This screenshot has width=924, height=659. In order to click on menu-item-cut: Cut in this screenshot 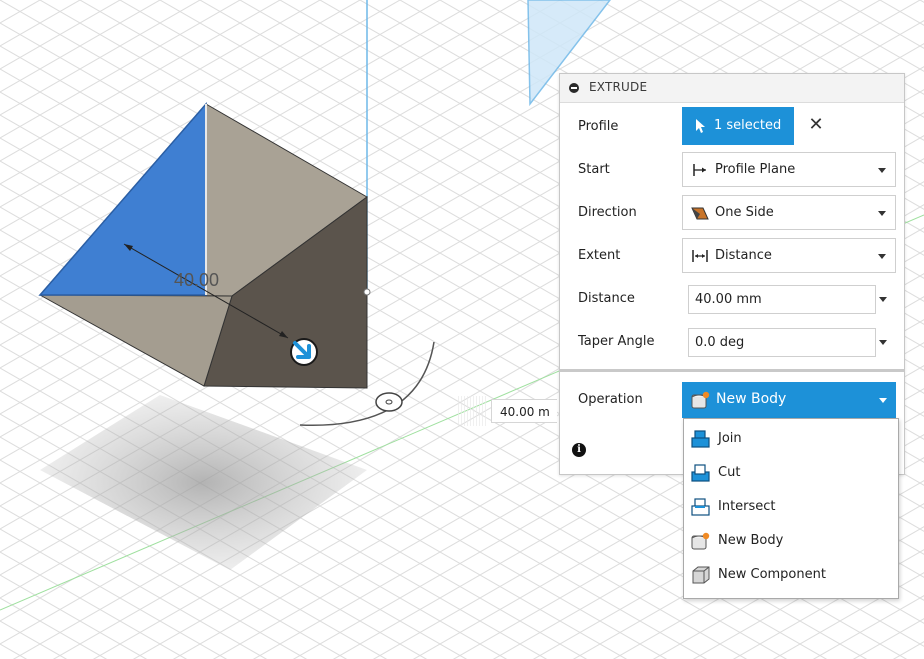, I will do `click(791, 473)`.